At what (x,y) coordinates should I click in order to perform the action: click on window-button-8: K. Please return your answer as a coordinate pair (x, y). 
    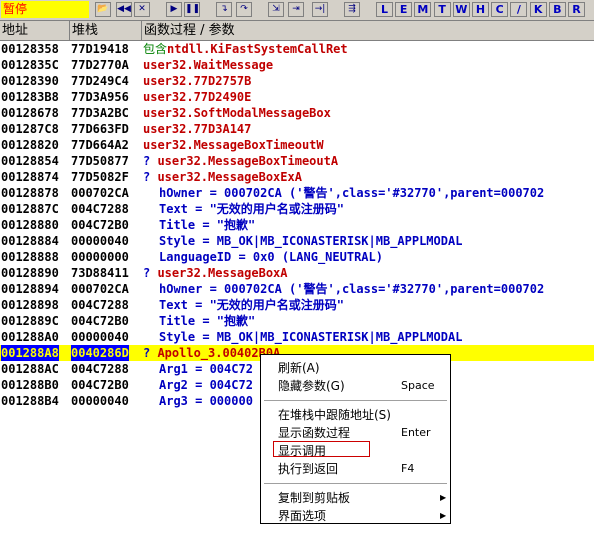
    Looking at the image, I should click on (538, 9).